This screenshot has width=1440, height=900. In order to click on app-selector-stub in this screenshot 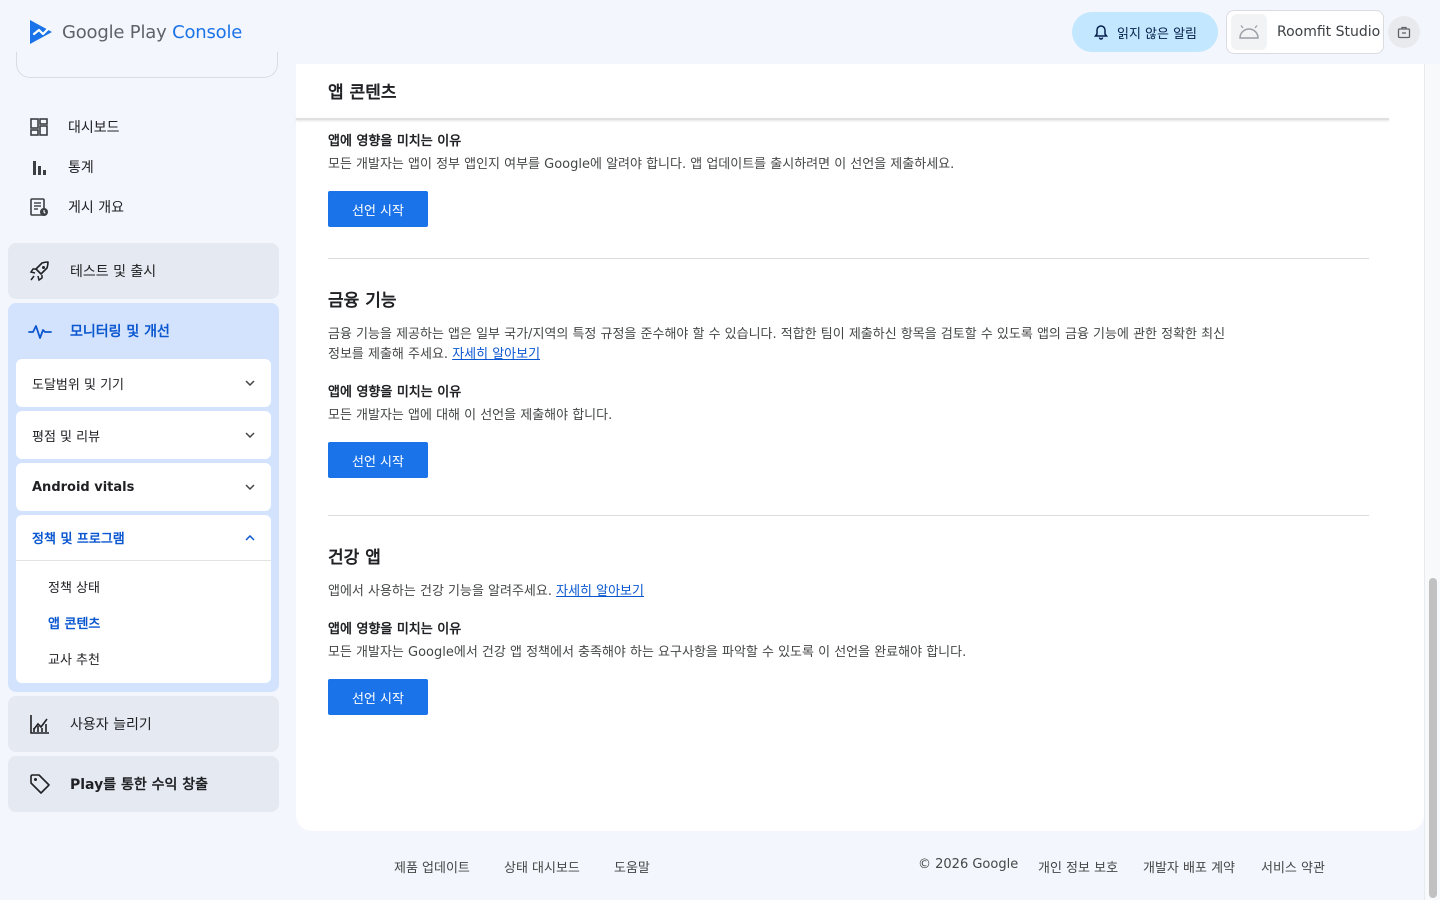, I will do `click(147, 65)`.